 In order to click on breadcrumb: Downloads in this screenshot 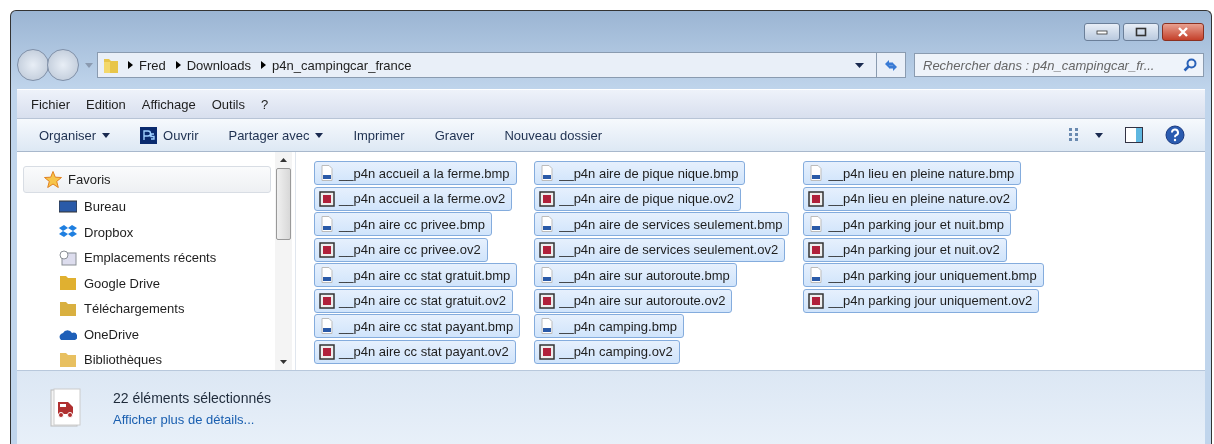, I will do `click(219, 65)`.